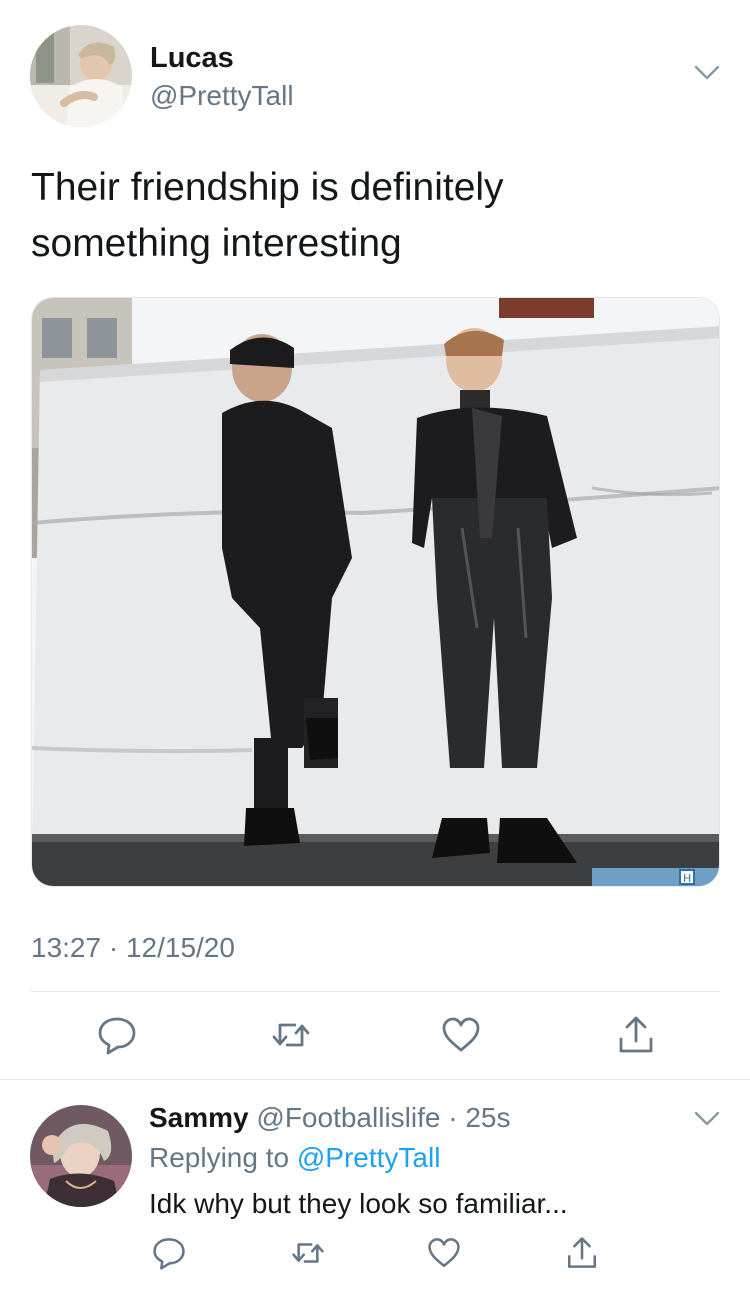 Image resolution: width=750 pixels, height=1292 pixels. I want to click on reply-author-handle: @Footballislife, so click(348, 1117).